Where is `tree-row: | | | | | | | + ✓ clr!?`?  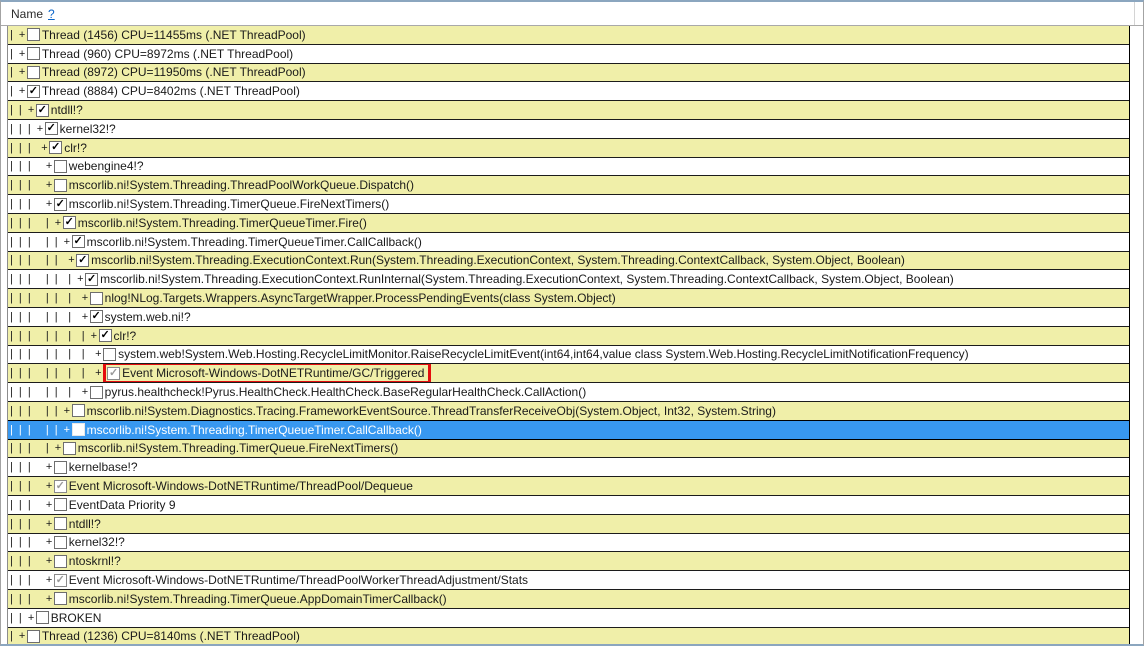
tree-row: | | | | | | | + ✓ clr!? is located at coordinates (568, 336).